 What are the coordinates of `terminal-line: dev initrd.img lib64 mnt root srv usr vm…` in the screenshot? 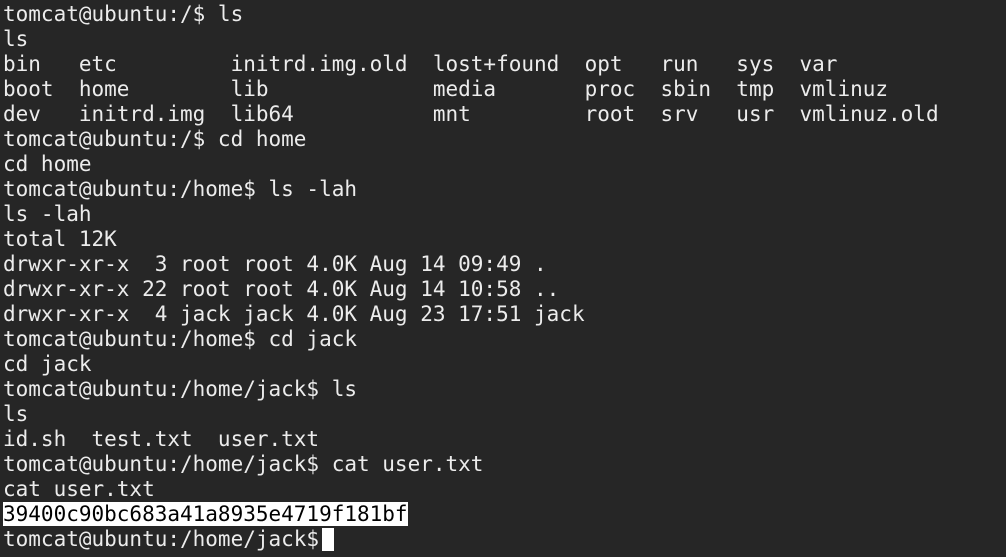 It's located at (471, 114).